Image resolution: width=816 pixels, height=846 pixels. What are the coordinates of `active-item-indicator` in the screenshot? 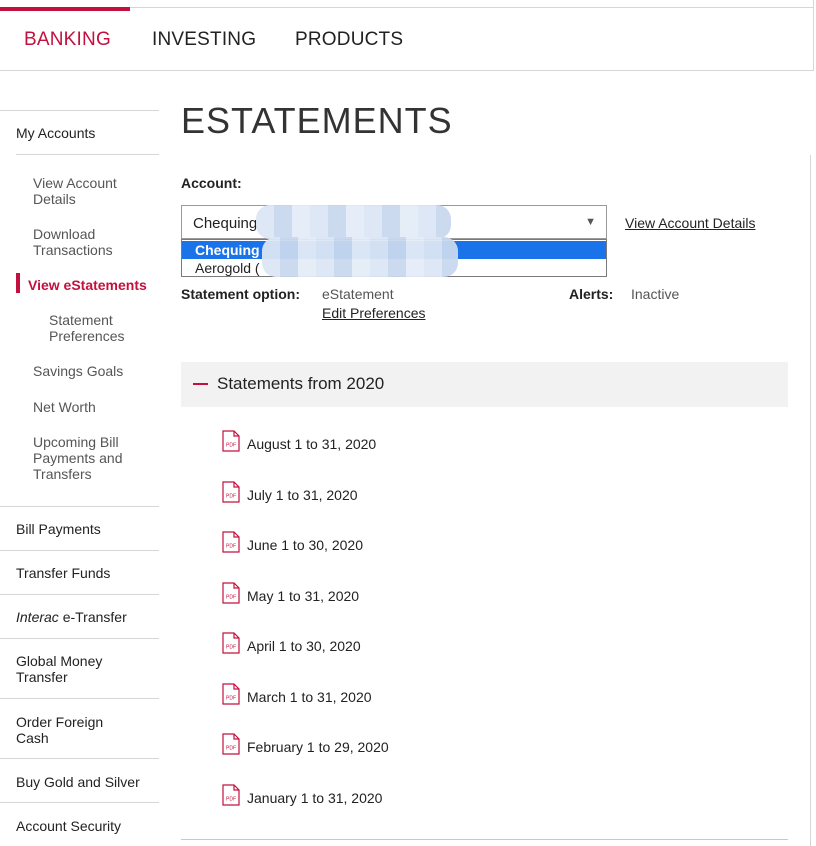 It's located at (18, 283).